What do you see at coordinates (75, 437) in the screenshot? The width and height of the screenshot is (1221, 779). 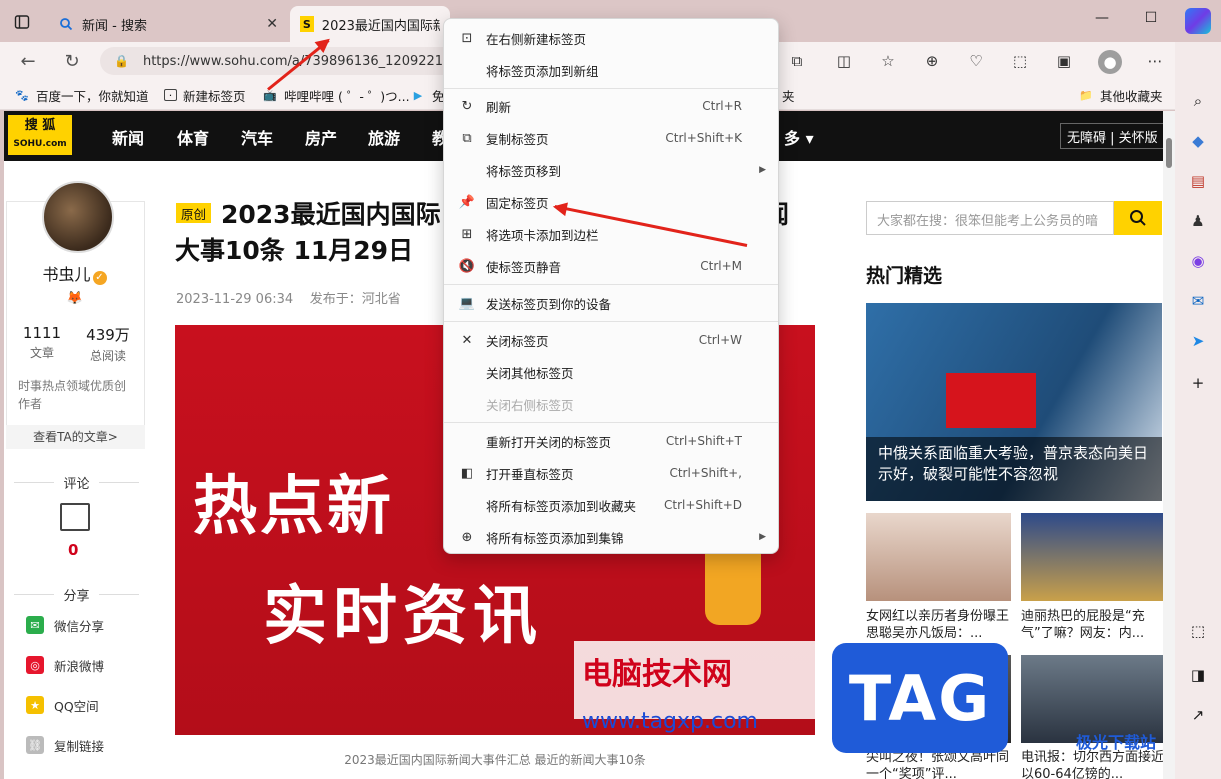 I see `view-articles-link: 查看TA的文章>` at bounding box center [75, 437].